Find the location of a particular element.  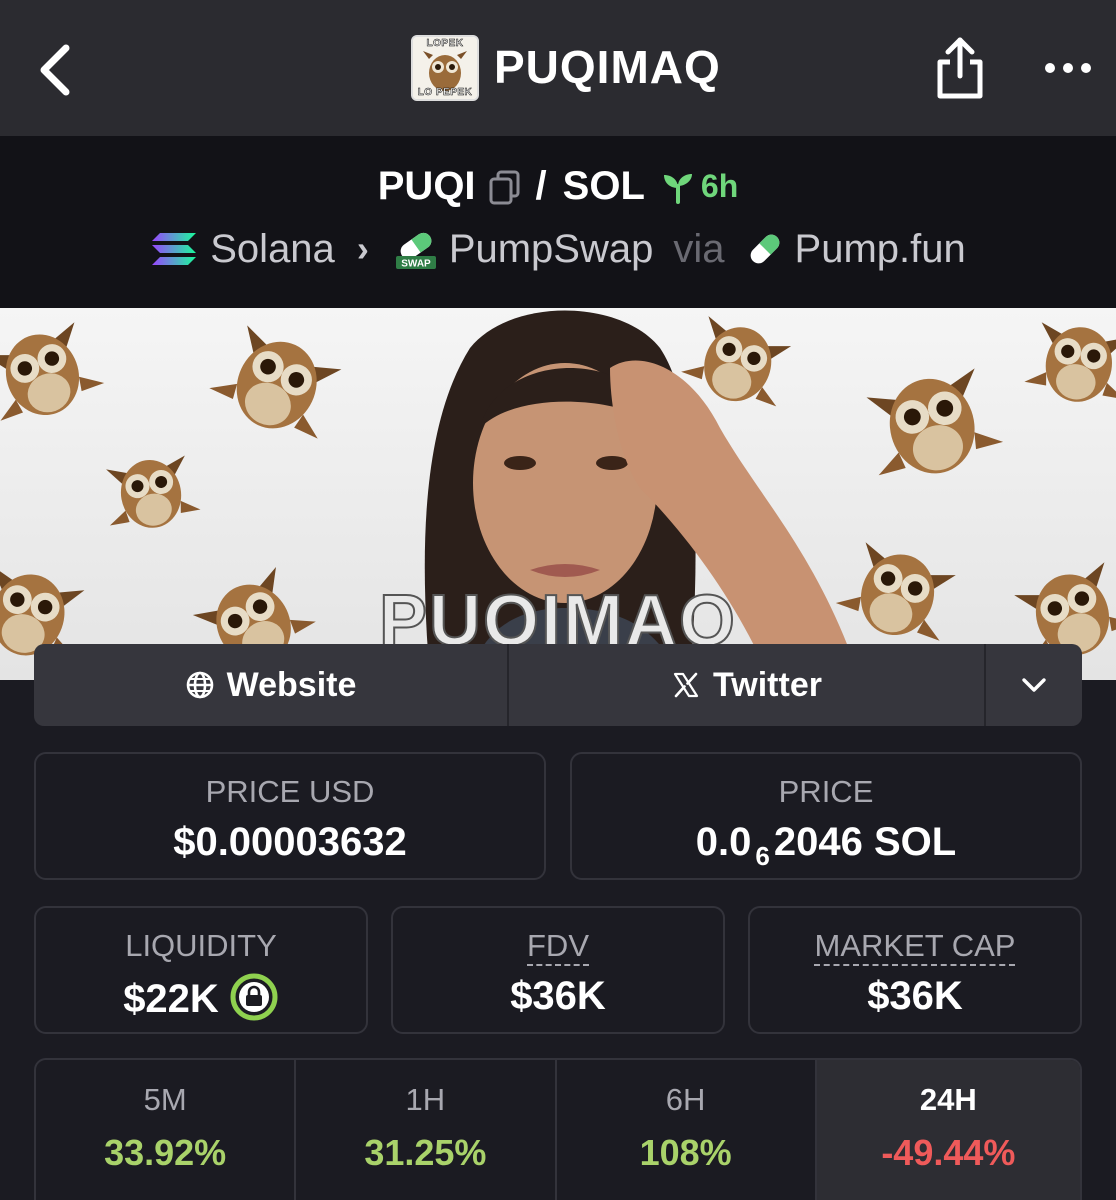

tab-6h-label: 6H is located at coordinates (685, 1099).